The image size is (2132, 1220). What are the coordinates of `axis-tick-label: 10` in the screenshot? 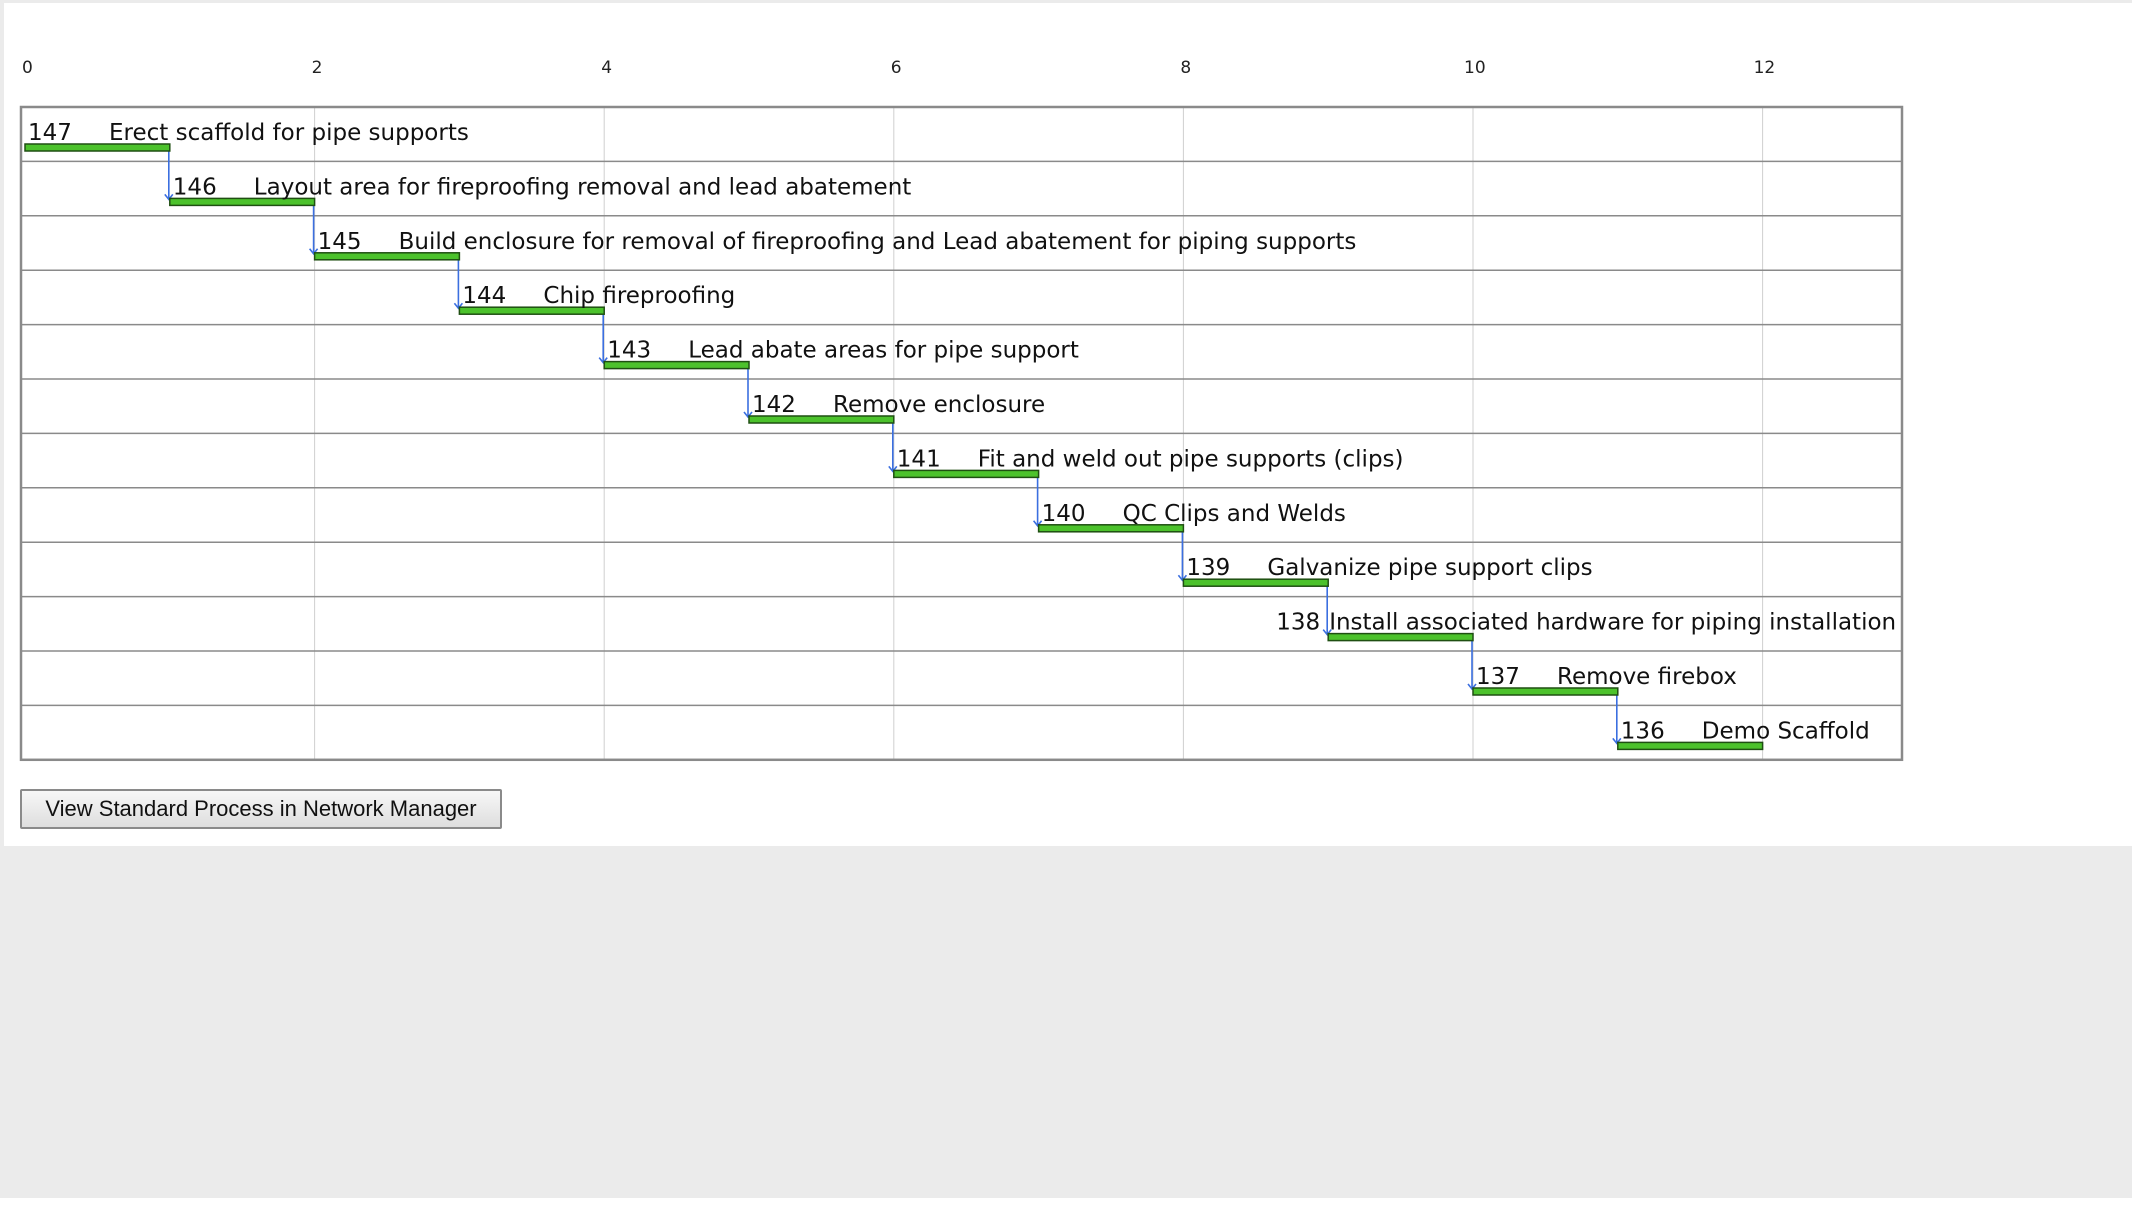 It's located at (1475, 68).